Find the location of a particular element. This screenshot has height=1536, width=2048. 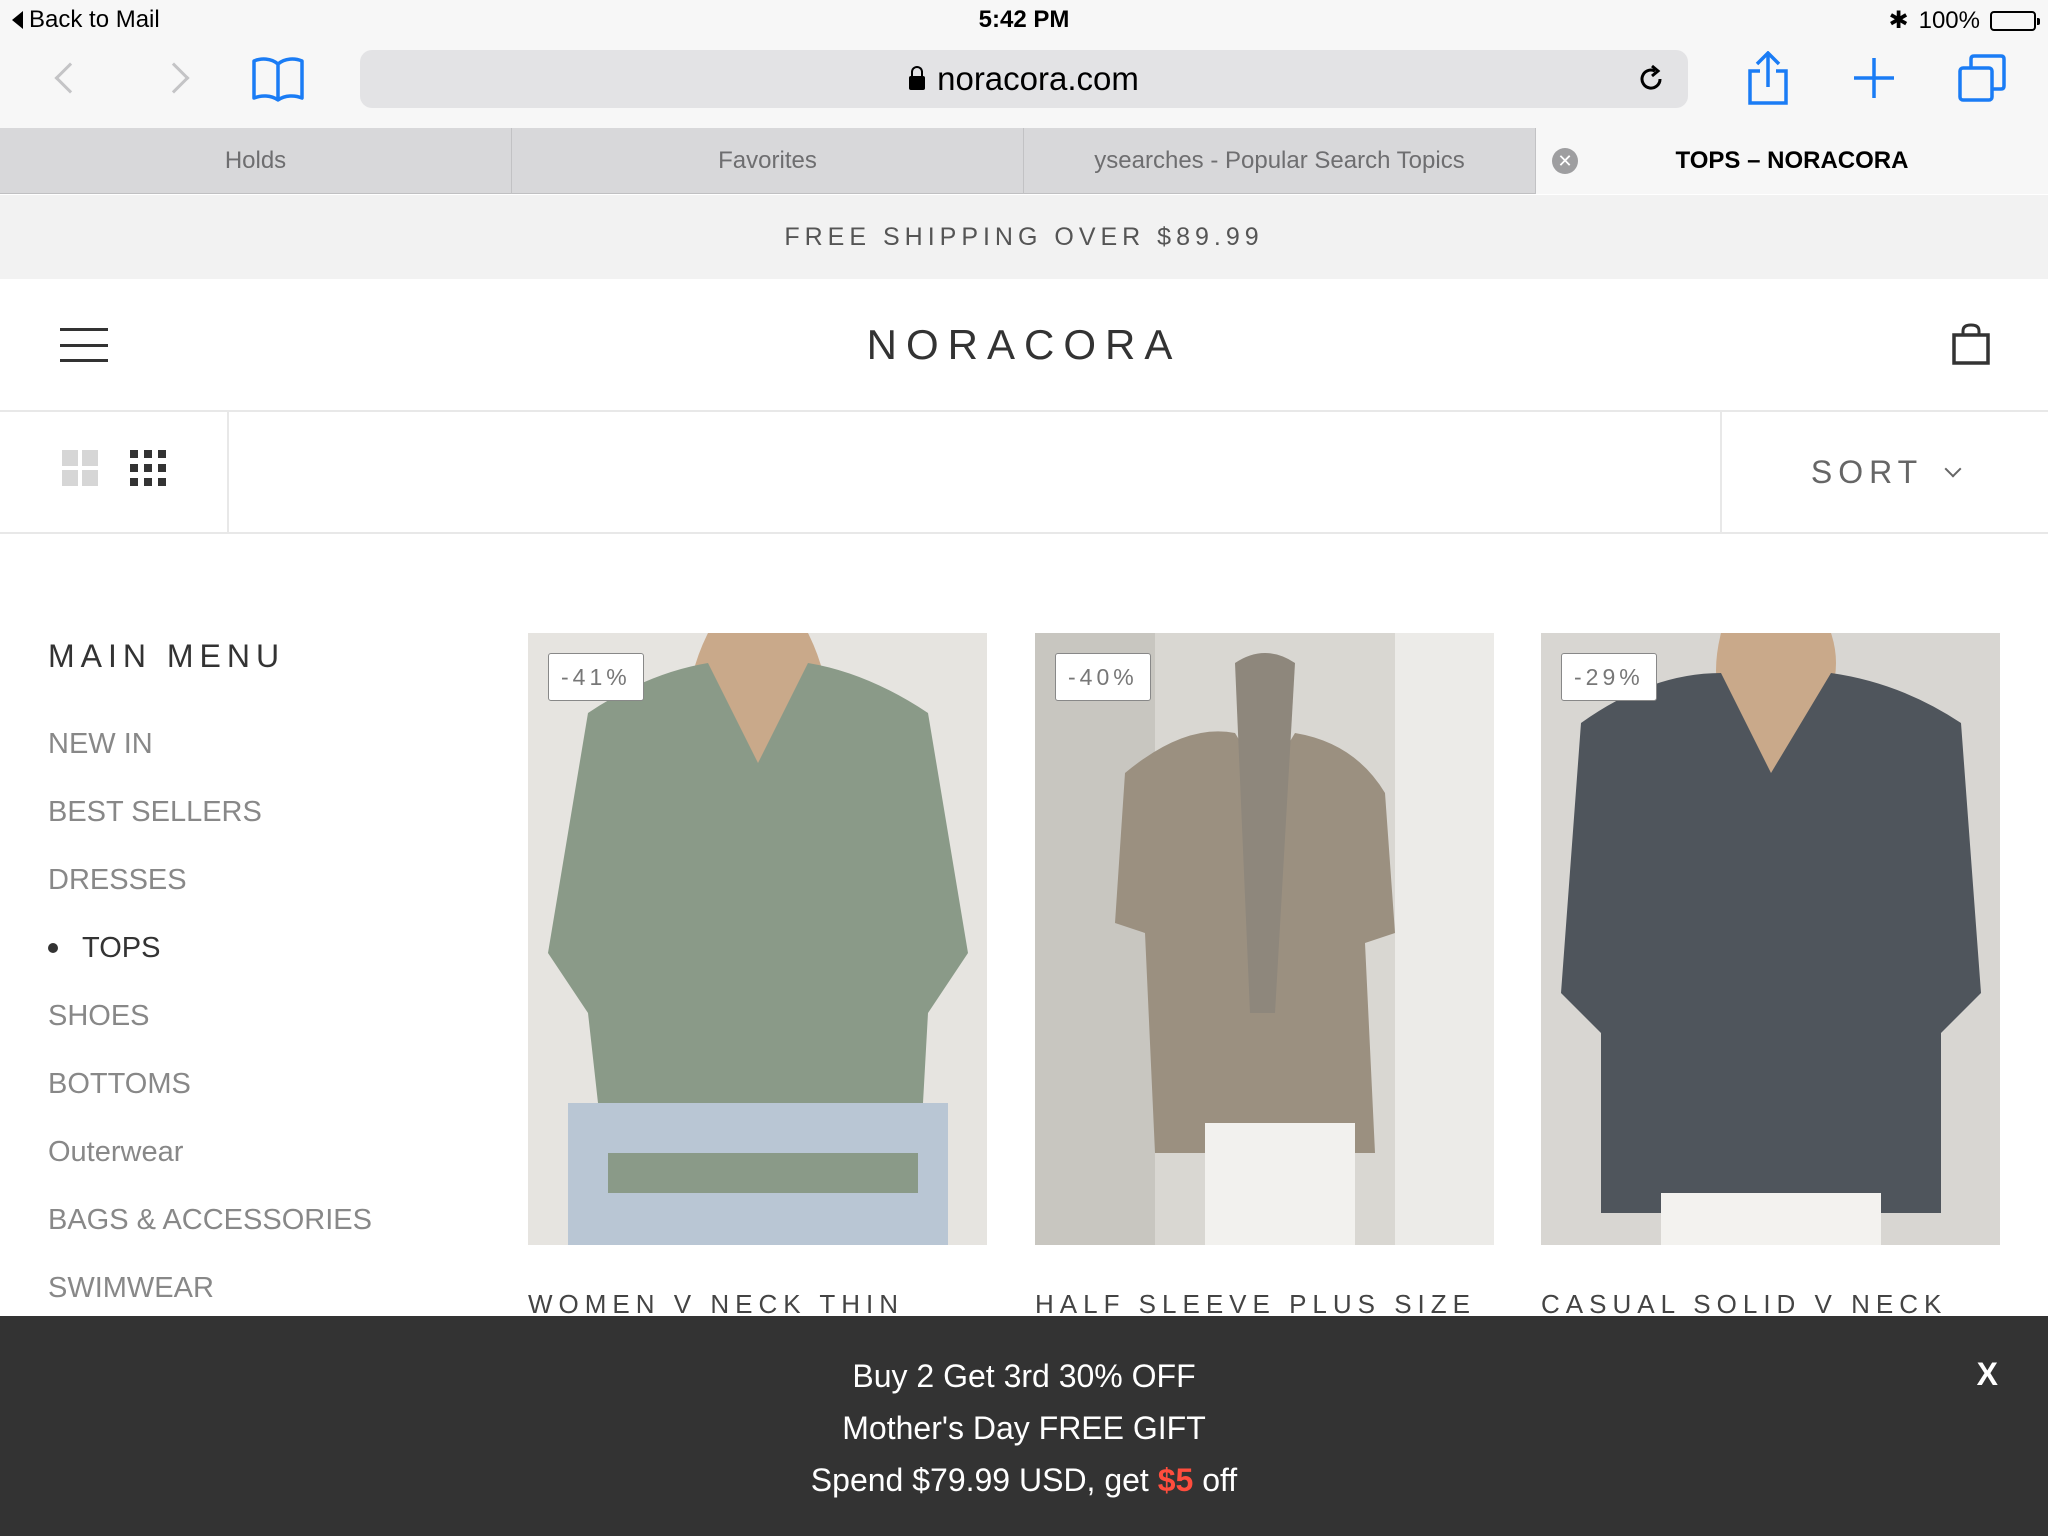

menu-item-tops: TOPS is located at coordinates (210, 948).